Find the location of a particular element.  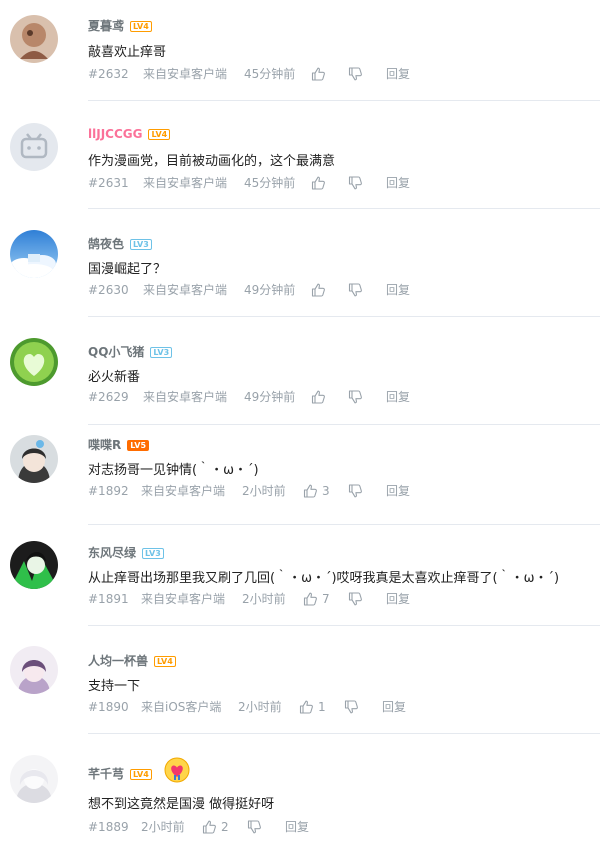

floor-number: #2630 is located at coordinates (108, 290).